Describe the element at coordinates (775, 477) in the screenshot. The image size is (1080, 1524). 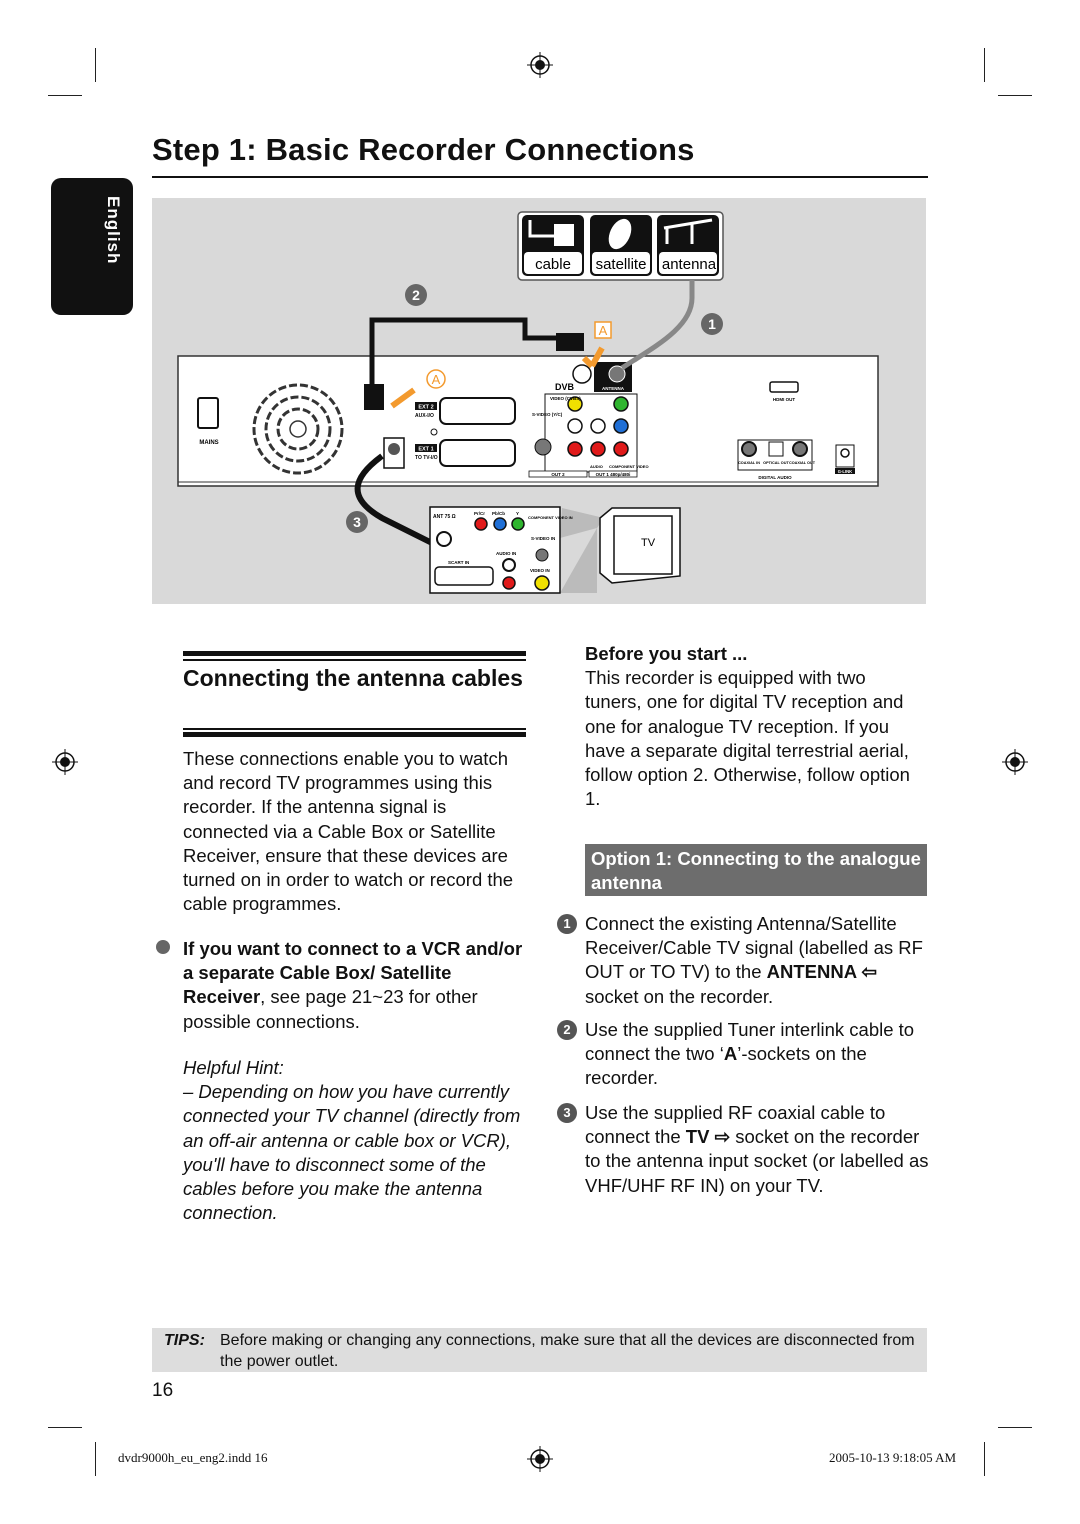
I see `digital-audio-label: DIGITAL AUDIO` at that location.